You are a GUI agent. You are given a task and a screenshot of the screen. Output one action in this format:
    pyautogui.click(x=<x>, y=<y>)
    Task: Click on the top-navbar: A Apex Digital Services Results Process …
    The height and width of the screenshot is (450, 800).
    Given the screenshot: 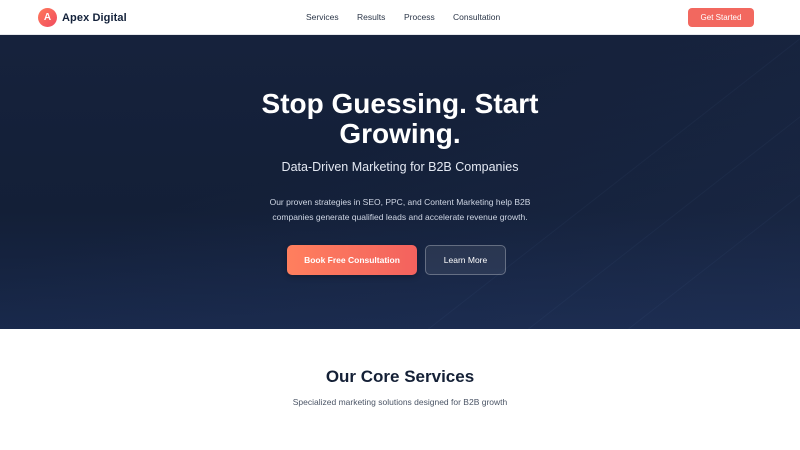 What is the action you would take?
    pyautogui.click(x=400, y=17)
    